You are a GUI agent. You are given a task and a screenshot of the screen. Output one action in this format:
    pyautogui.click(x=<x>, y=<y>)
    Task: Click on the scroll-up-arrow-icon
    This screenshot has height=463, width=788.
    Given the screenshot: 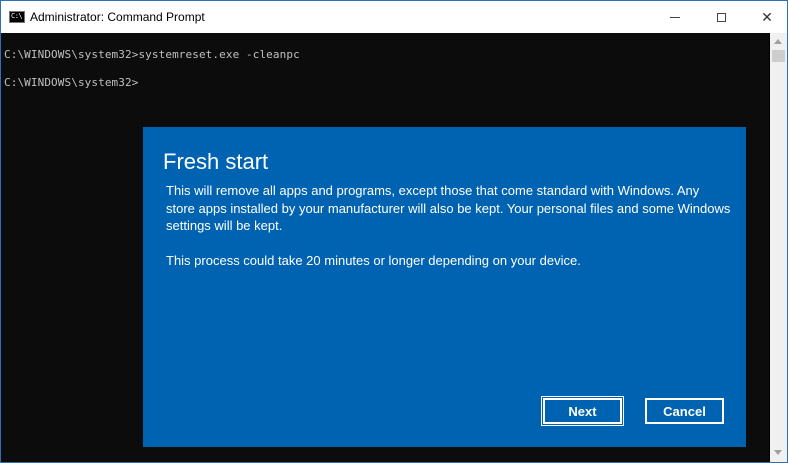 What is the action you would take?
    pyautogui.click(x=778, y=41)
    